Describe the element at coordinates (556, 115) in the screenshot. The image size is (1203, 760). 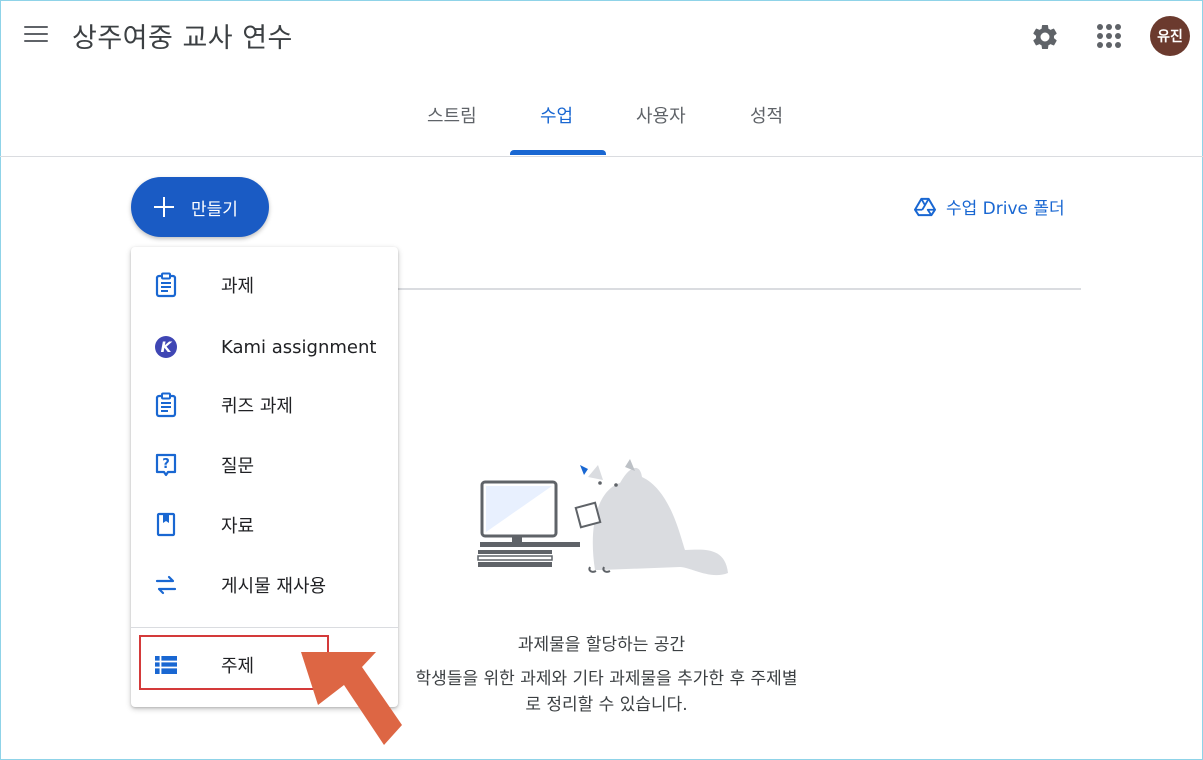
I see `tab-classwork: 수업` at that location.